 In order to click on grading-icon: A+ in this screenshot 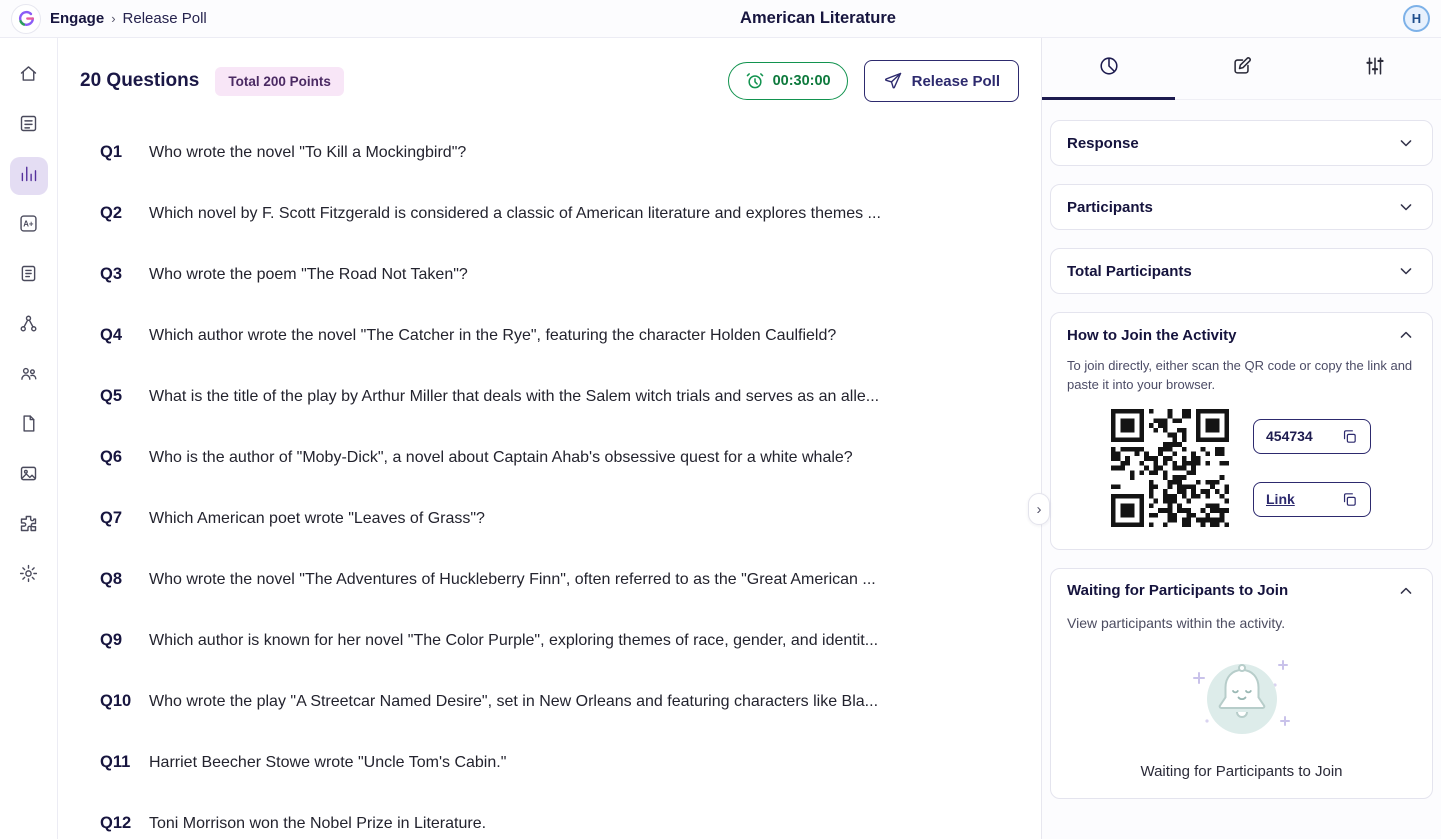, I will do `click(28, 226)`.